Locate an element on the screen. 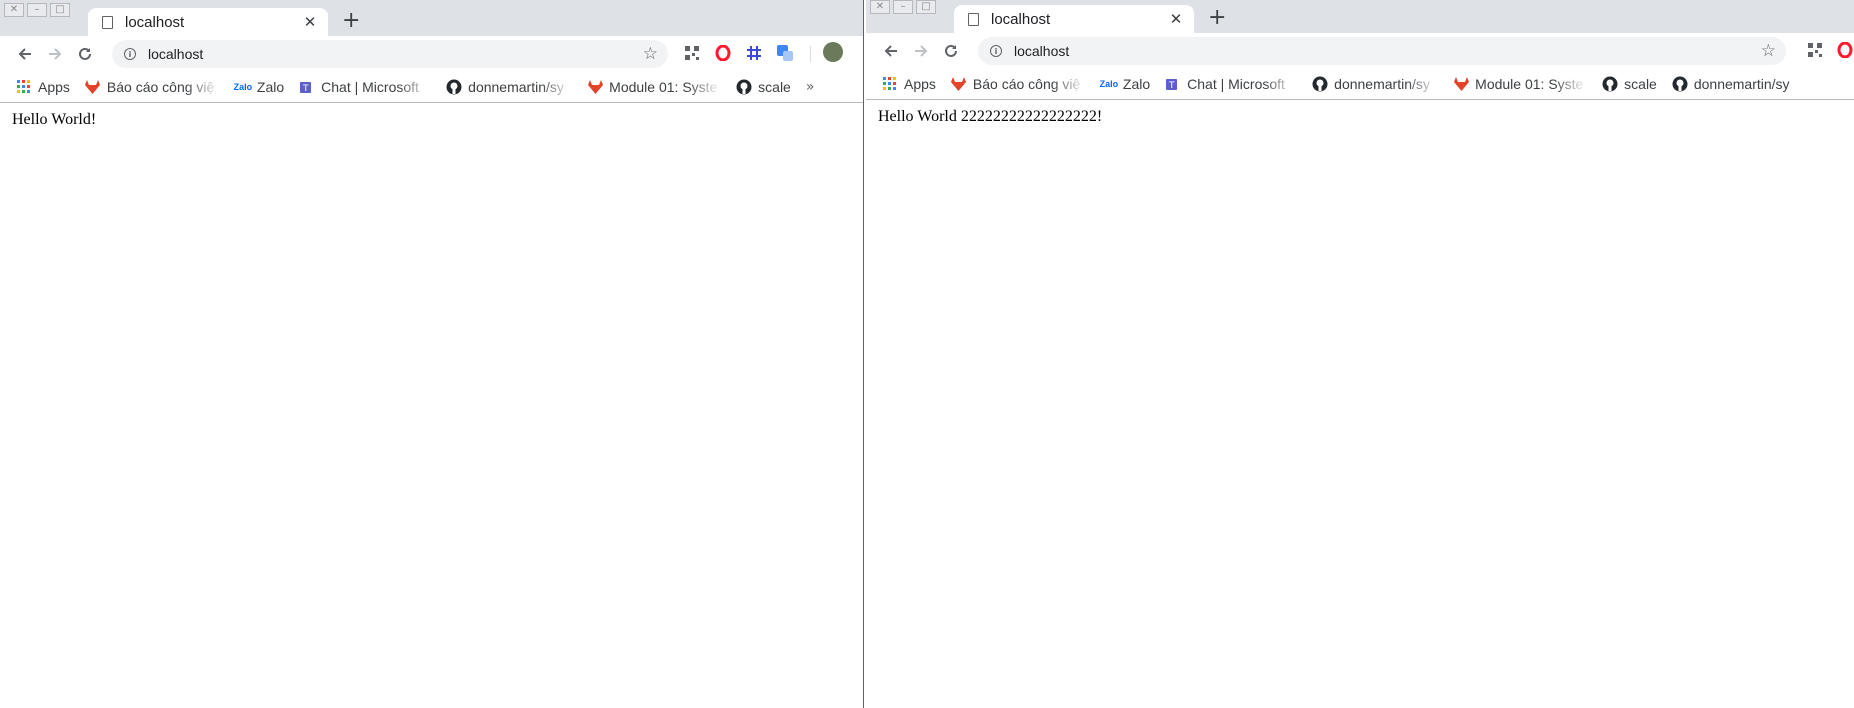  bookmark-donnemartin-2: donnemartin/sy is located at coordinates (1735, 84).